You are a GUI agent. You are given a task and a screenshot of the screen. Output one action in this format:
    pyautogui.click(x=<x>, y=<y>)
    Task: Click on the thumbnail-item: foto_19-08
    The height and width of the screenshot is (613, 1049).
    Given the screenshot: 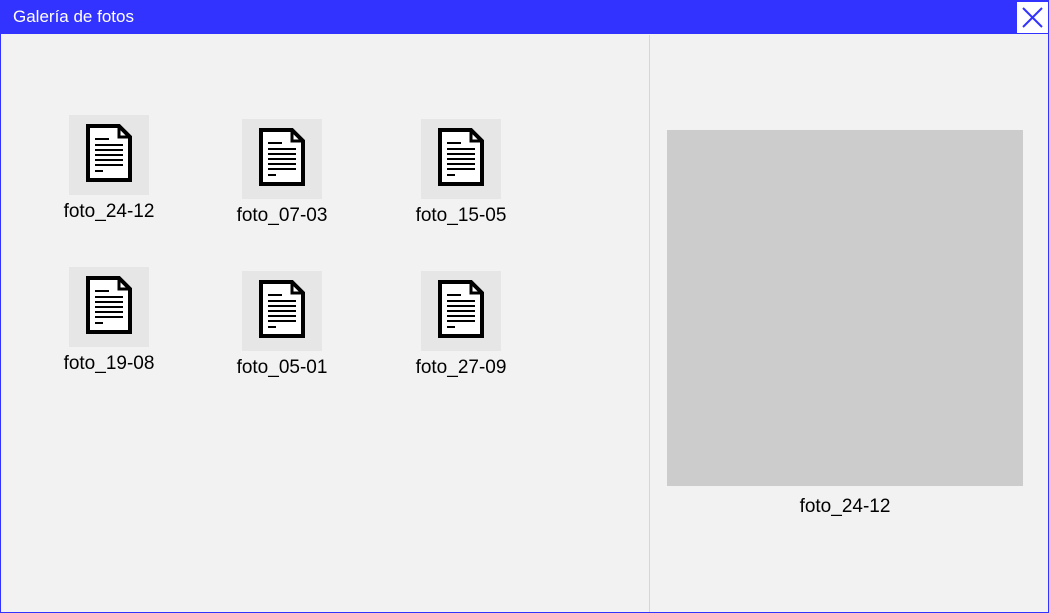 What is the action you would take?
    pyautogui.click(x=109, y=322)
    